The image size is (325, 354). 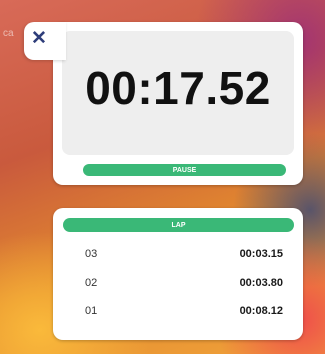 What do you see at coordinates (184, 283) in the screenshot?
I see `lap-row: 02 00:03.80` at bounding box center [184, 283].